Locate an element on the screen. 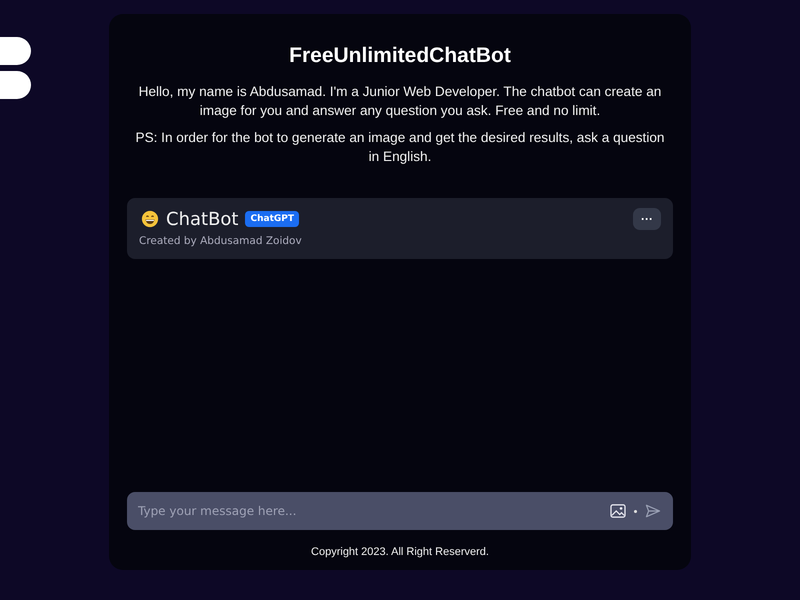 The width and height of the screenshot is (800, 600). page-title: FreeUnlimitedChatBot is located at coordinates (400, 56).